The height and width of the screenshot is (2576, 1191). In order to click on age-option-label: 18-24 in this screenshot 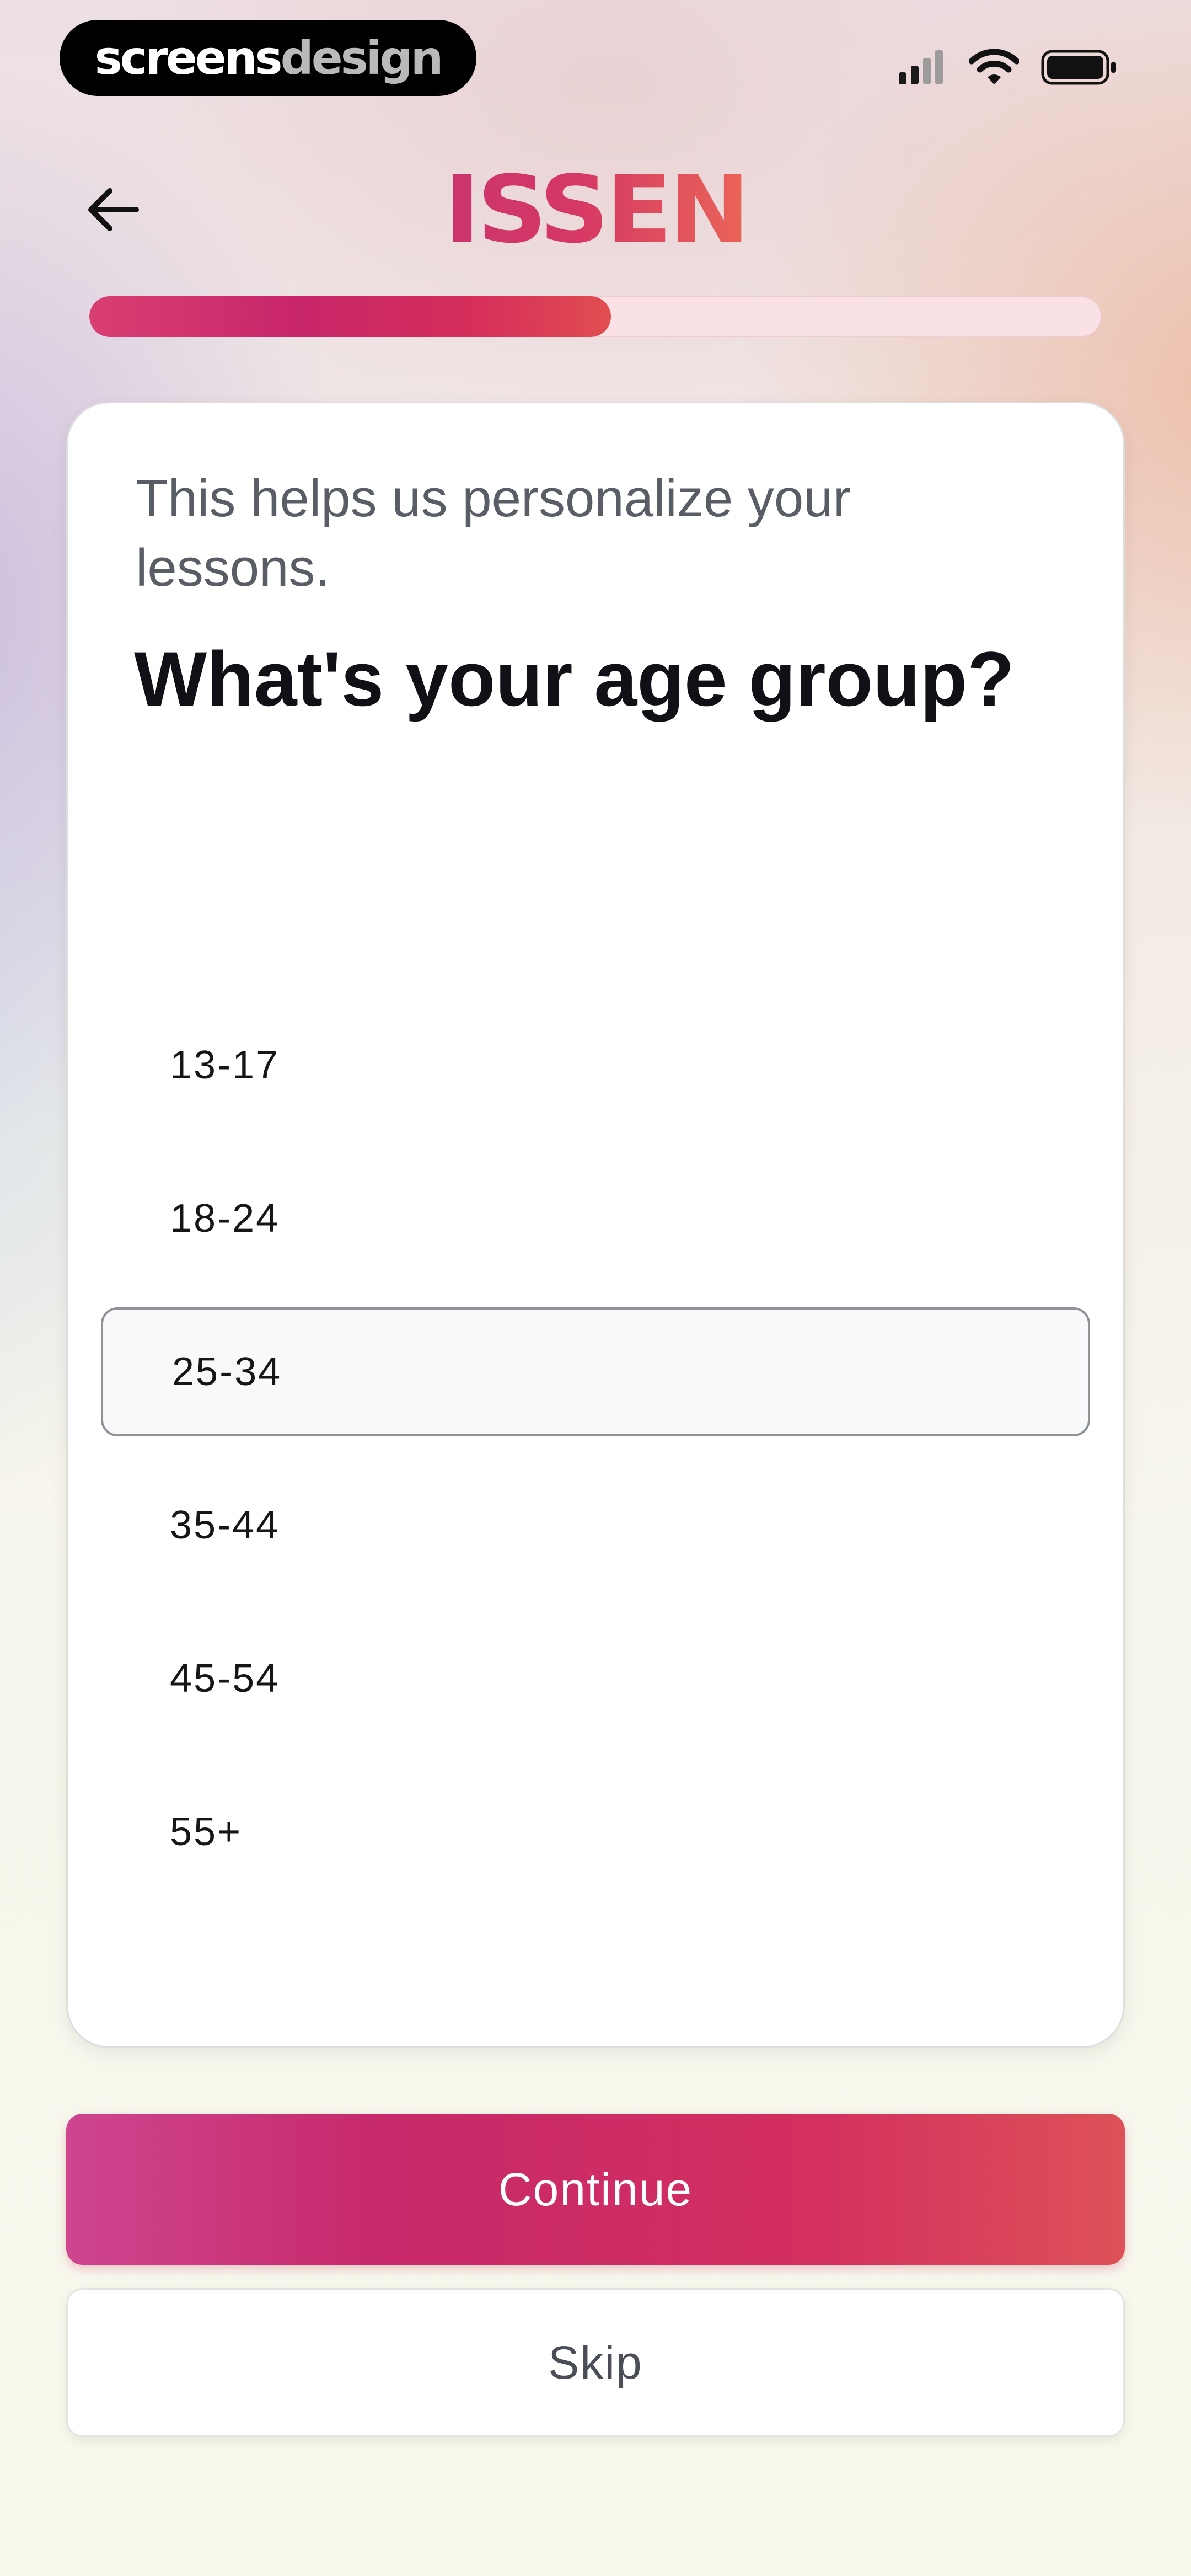, I will do `click(225, 1218)`.